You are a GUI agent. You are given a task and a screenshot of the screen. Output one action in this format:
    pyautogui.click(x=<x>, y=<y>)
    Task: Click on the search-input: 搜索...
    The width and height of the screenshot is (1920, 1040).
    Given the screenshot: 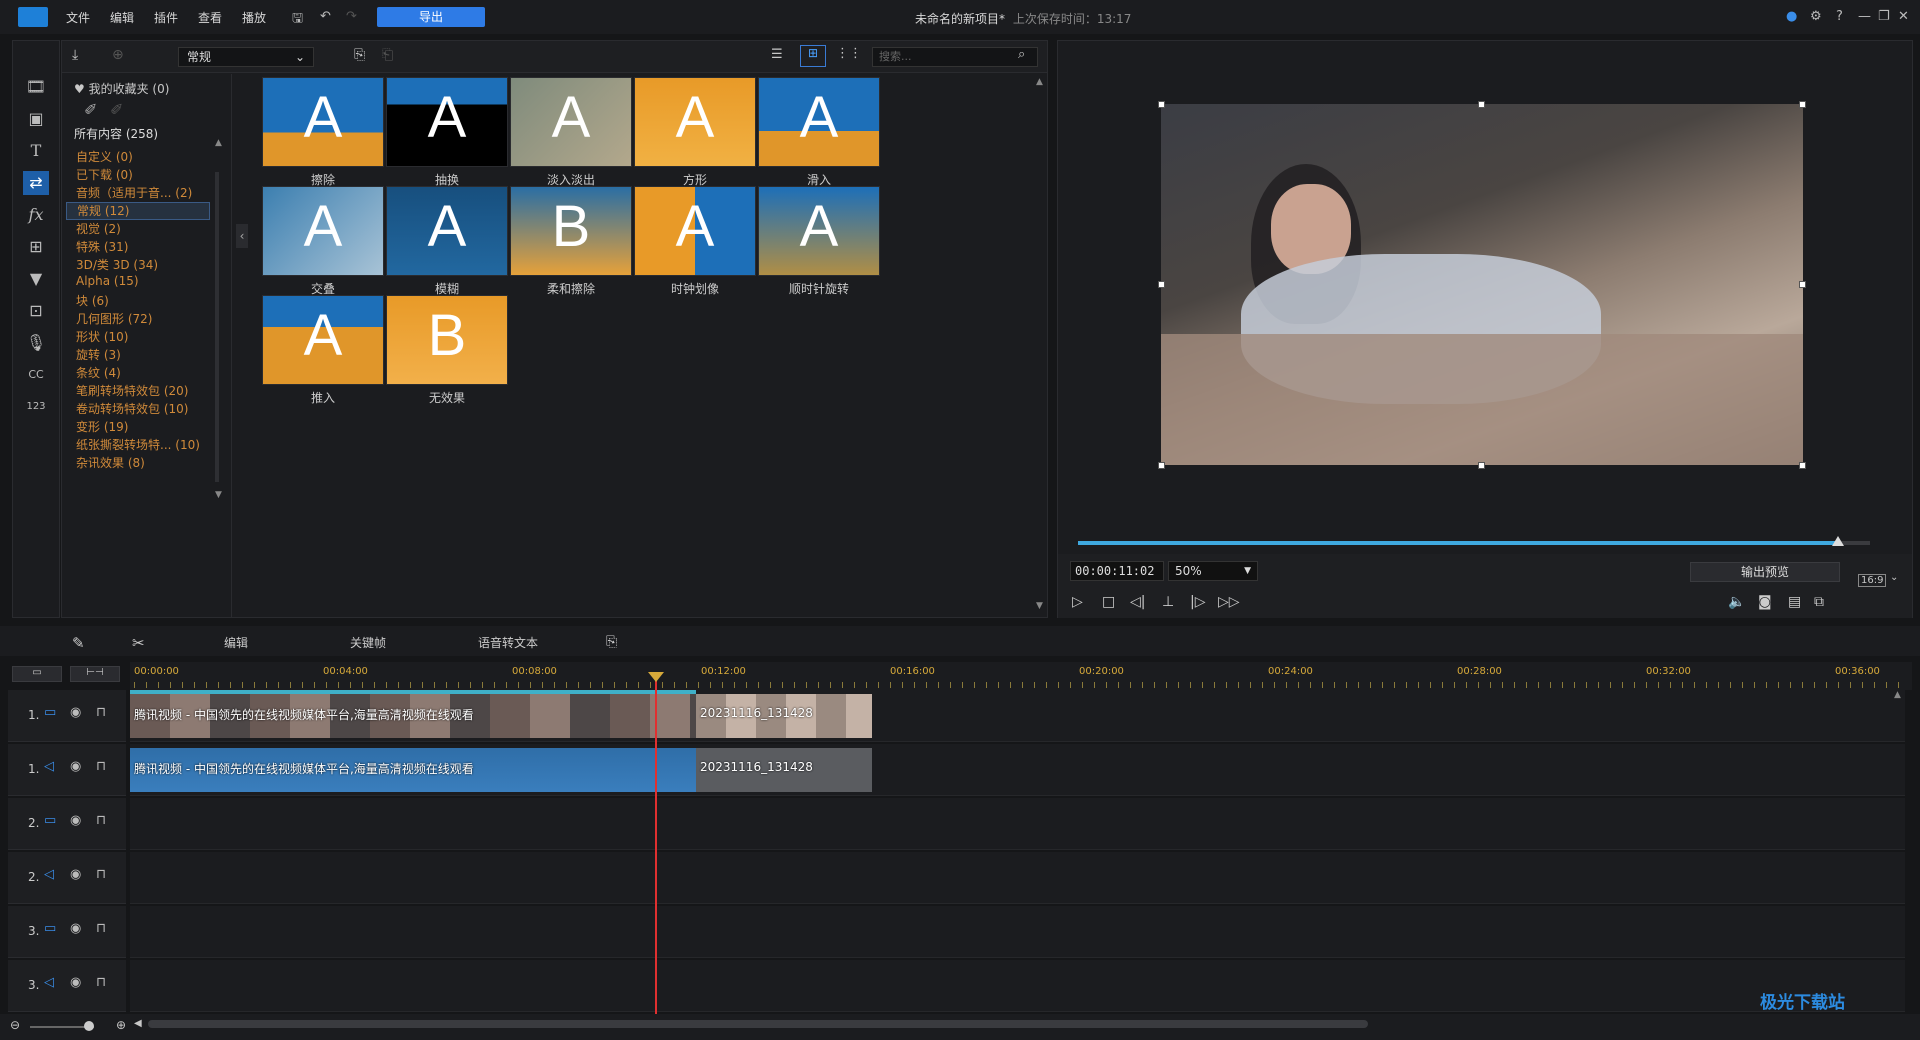 What is the action you would take?
    pyautogui.click(x=955, y=57)
    